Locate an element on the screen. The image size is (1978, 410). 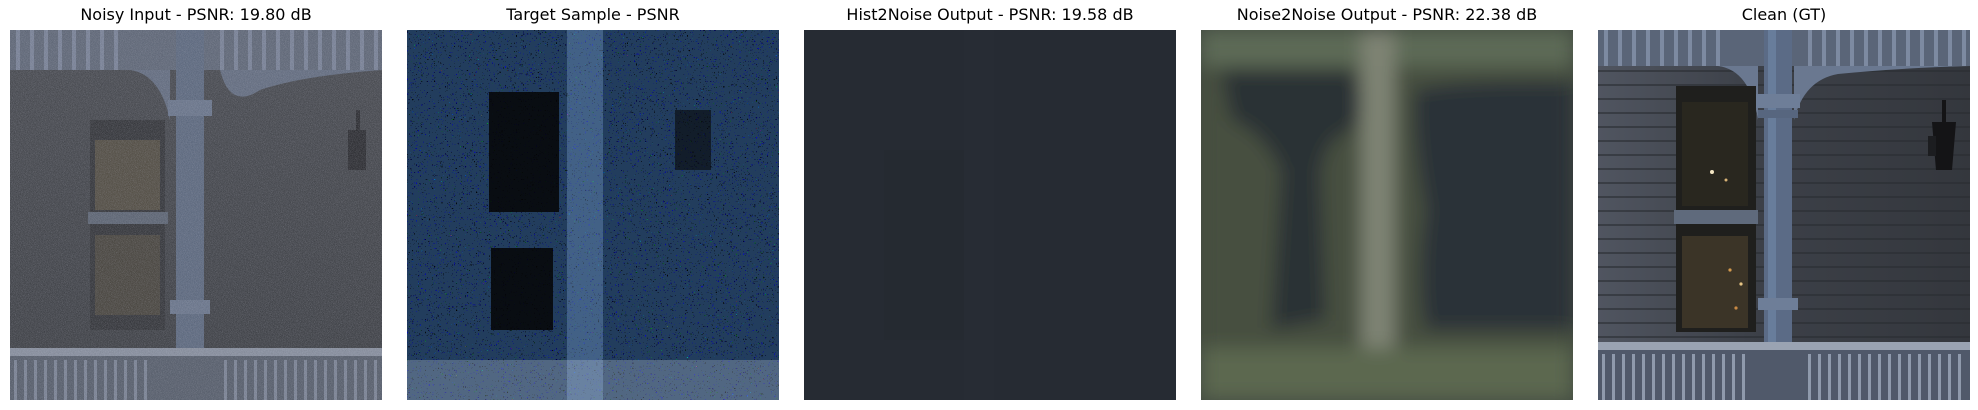
panel-title: Hist2Noise Output - PSNR: 19.58 dB is located at coordinates (990, 14).